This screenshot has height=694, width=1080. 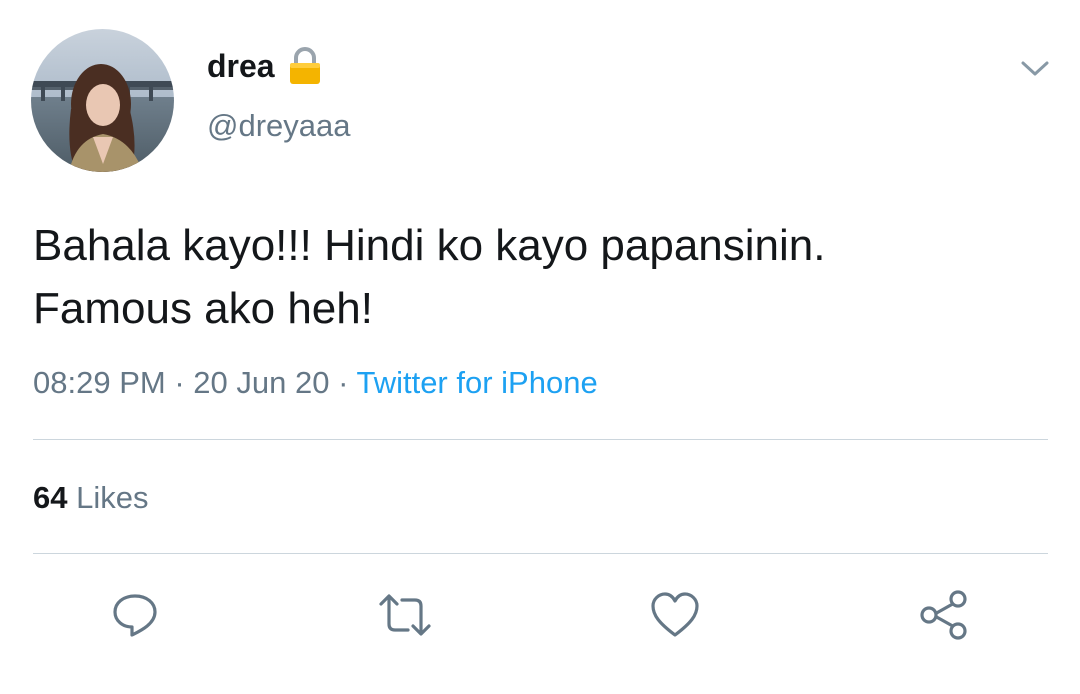 What do you see at coordinates (305, 66) in the screenshot?
I see `lock-icon` at bounding box center [305, 66].